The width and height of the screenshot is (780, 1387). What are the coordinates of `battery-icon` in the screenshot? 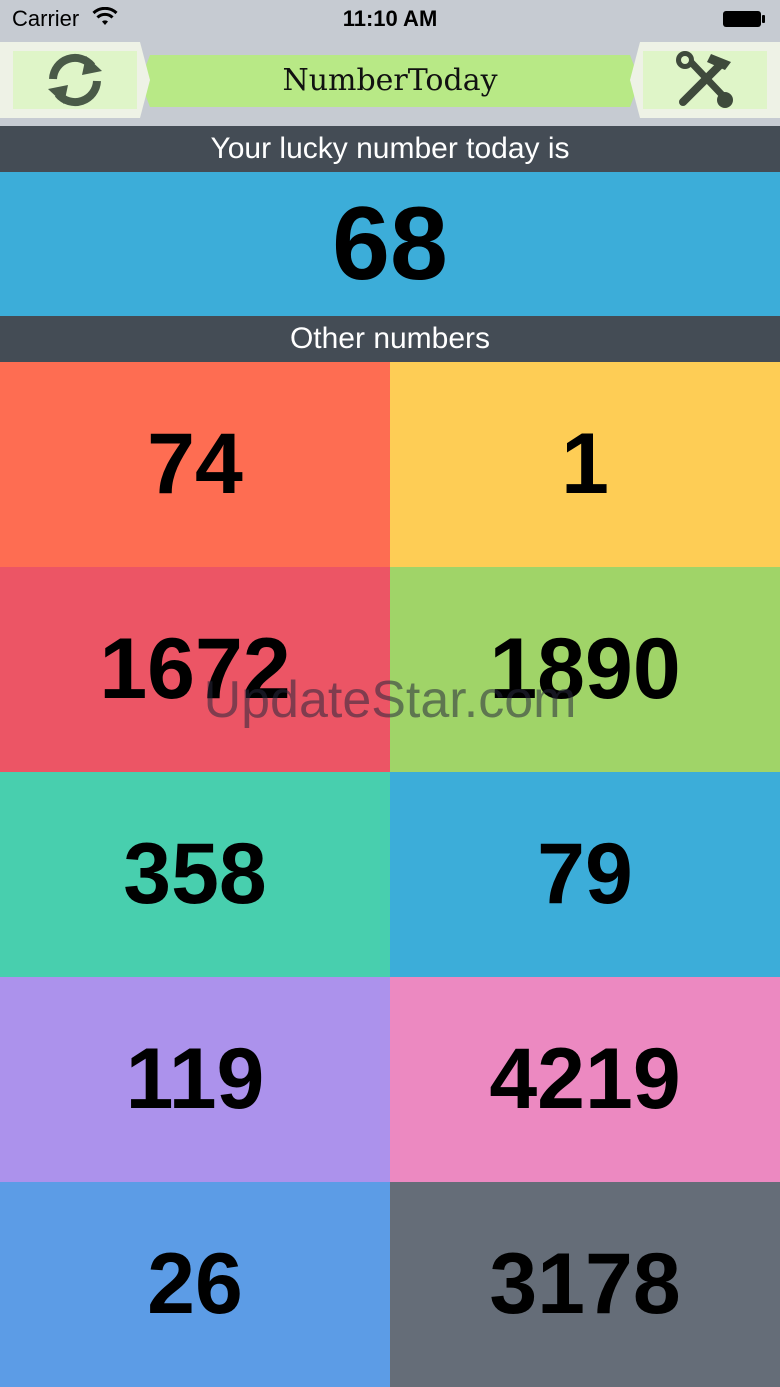 It's located at (744, 19).